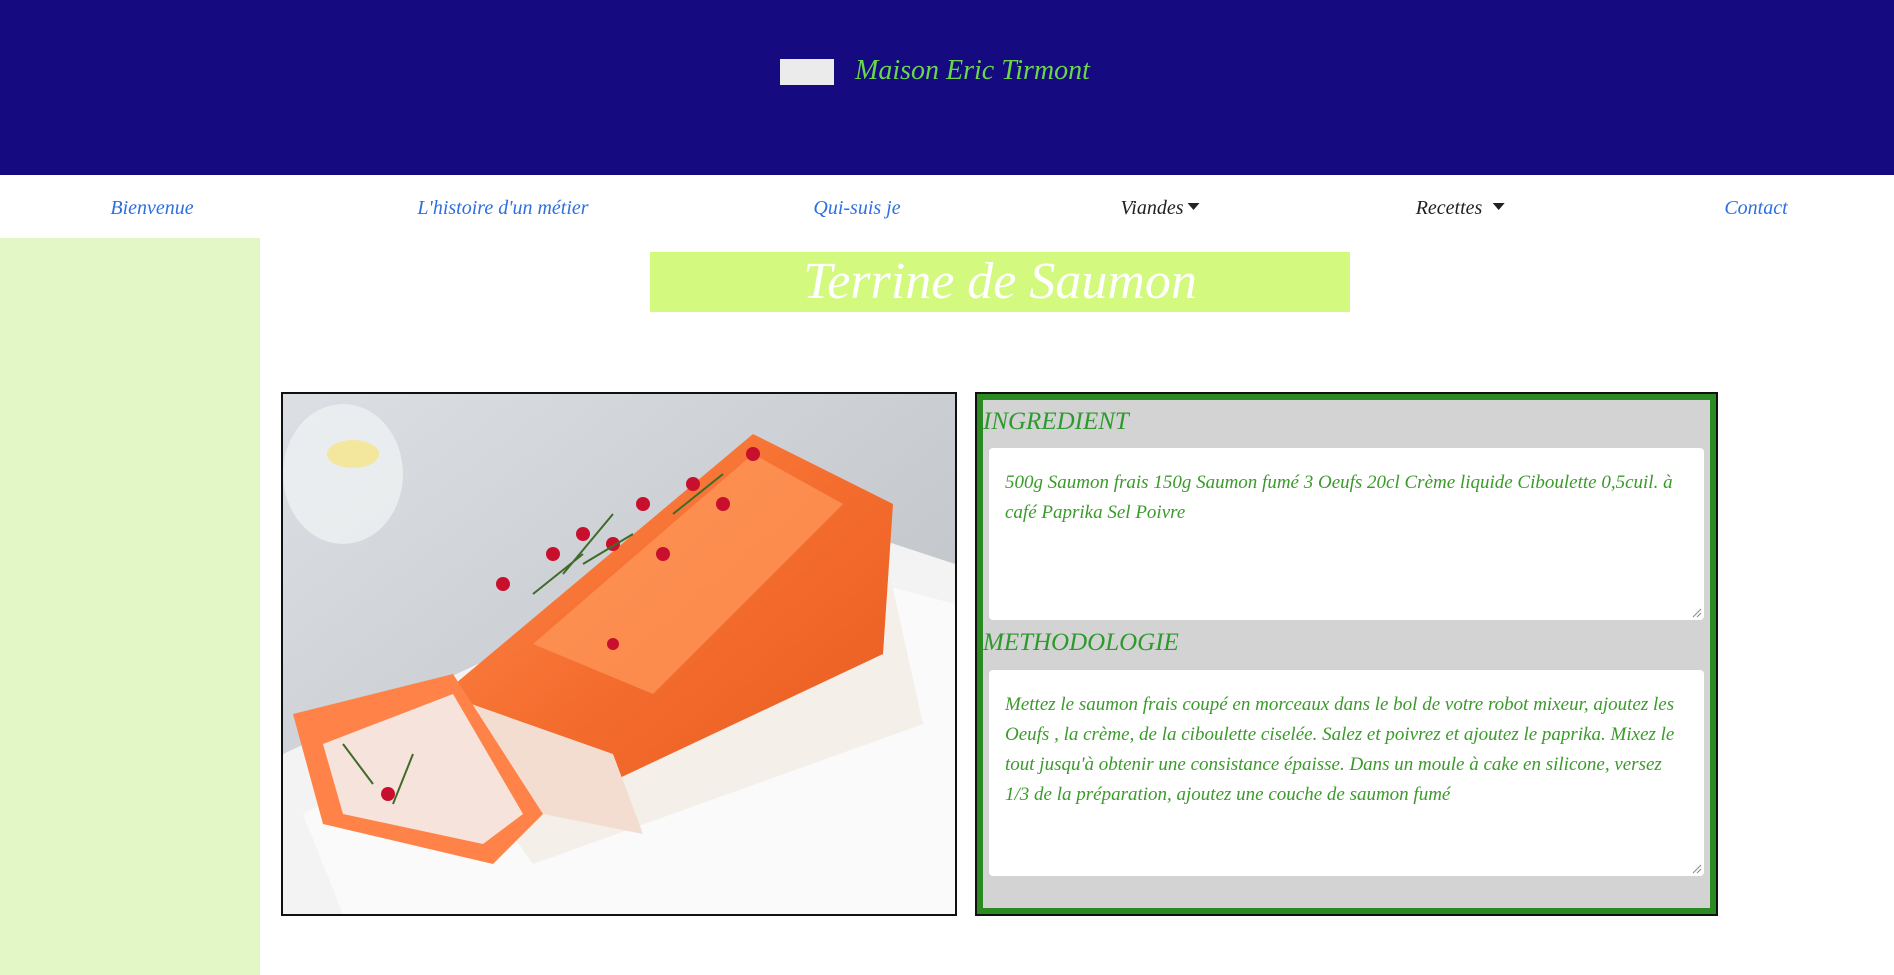 The width and height of the screenshot is (1894, 975). I want to click on site-title: Maison Eric Tirmont, so click(972, 71).